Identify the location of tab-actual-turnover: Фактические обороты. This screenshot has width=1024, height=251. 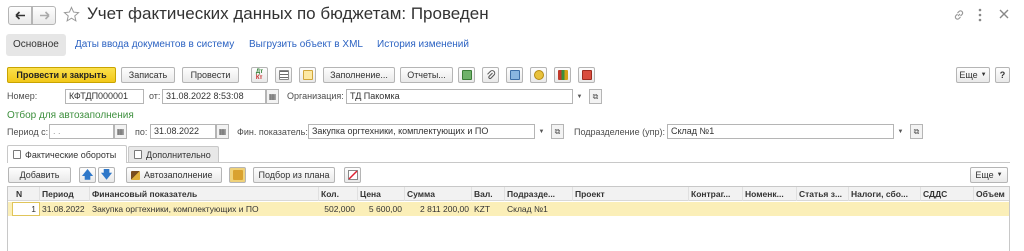
(67, 154).